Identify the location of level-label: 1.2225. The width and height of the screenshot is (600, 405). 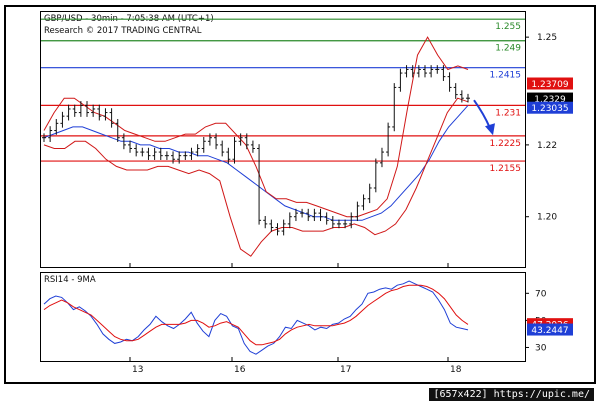
(506, 144).